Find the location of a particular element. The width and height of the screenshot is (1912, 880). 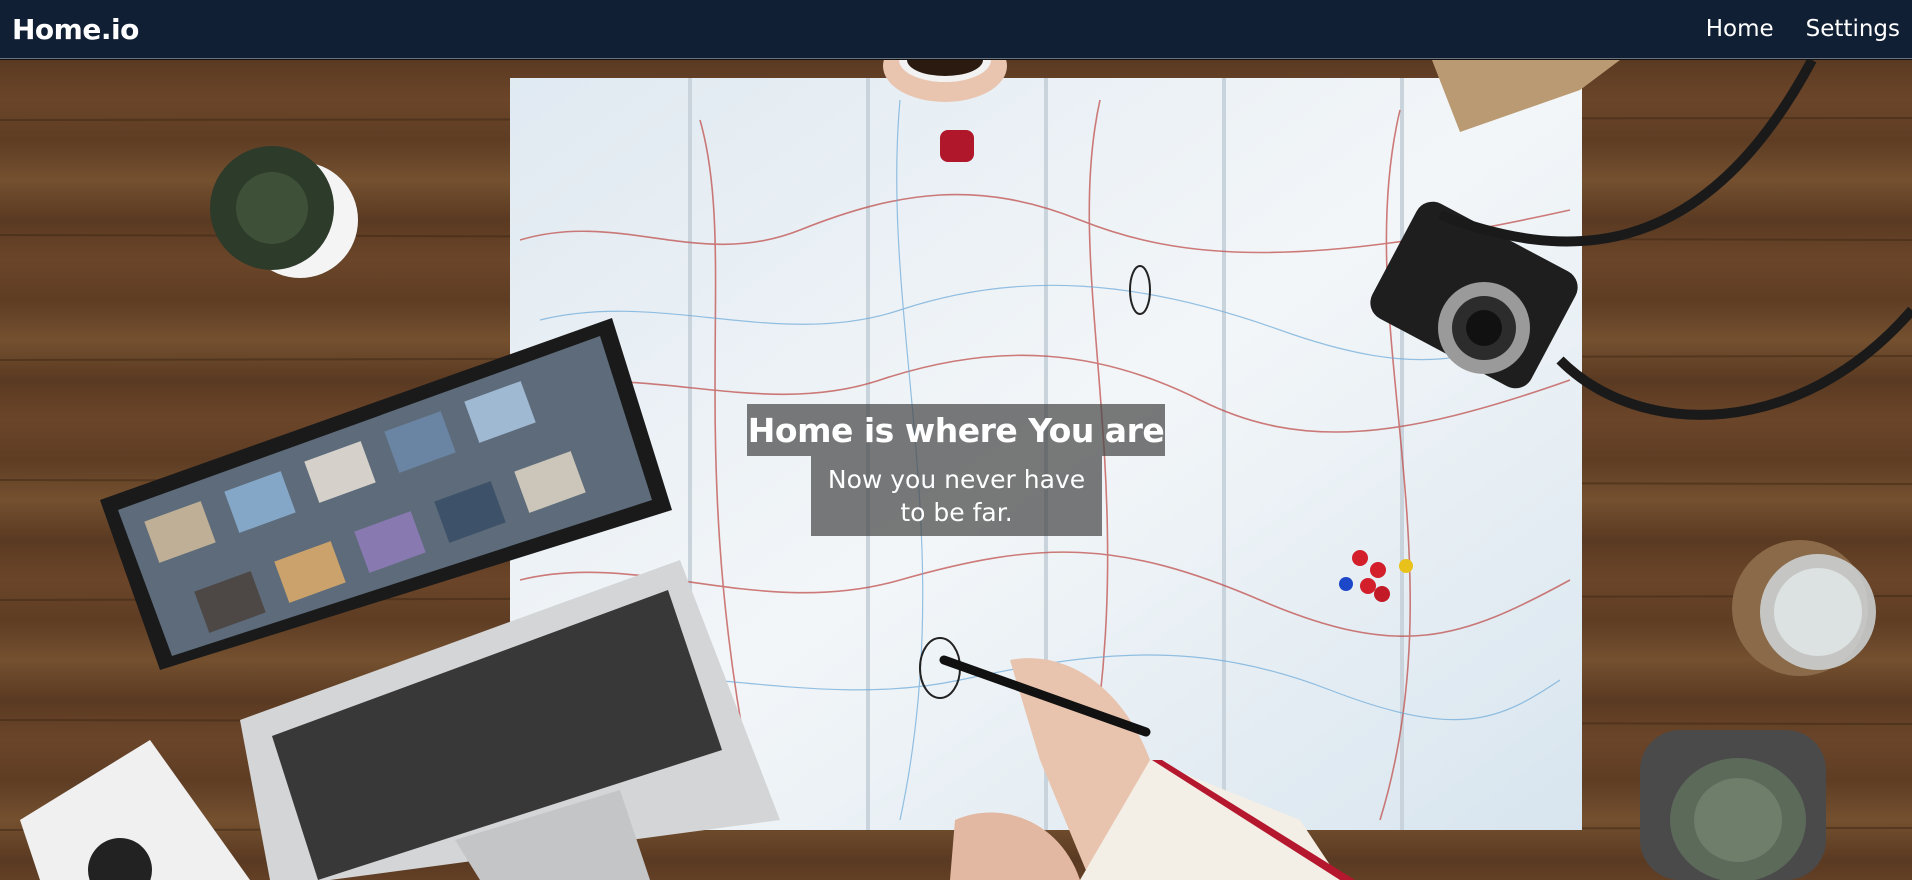

hero-title: Home is where You are is located at coordinates (956, 430).